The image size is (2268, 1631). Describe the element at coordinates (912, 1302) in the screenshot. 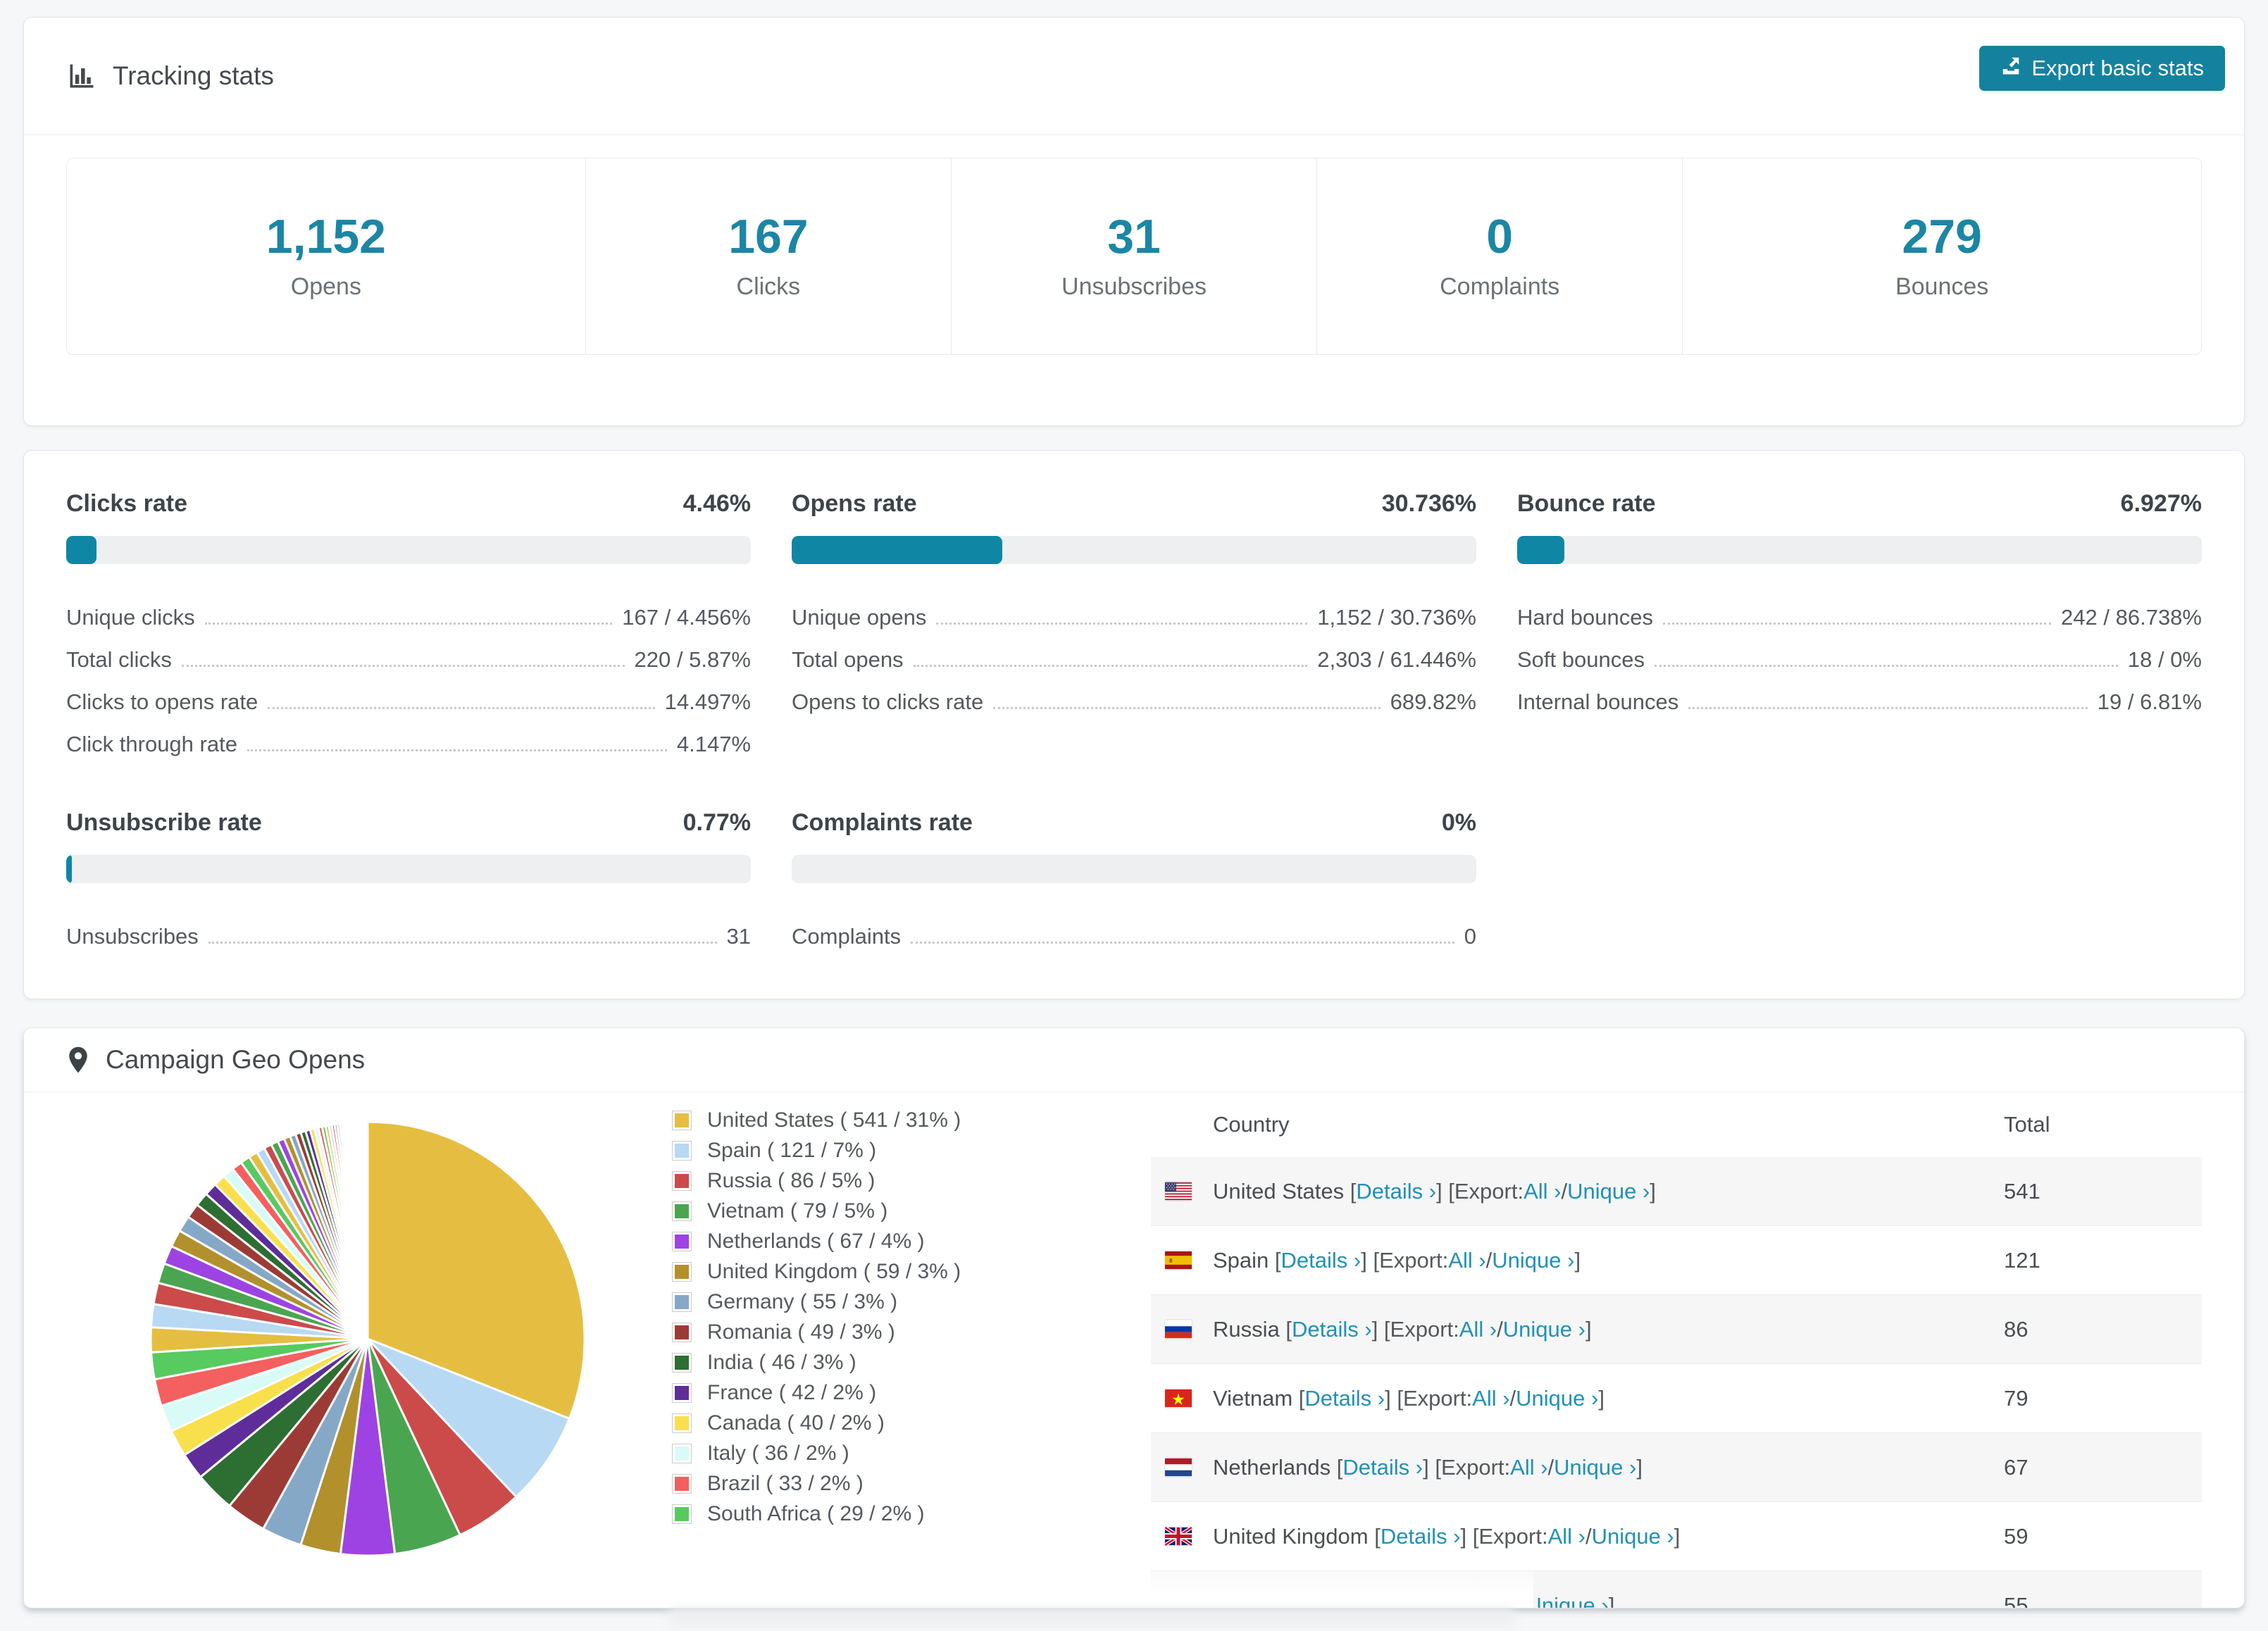

I see `legend-item-germany: Germany ( 55 / 3% )` at that location.